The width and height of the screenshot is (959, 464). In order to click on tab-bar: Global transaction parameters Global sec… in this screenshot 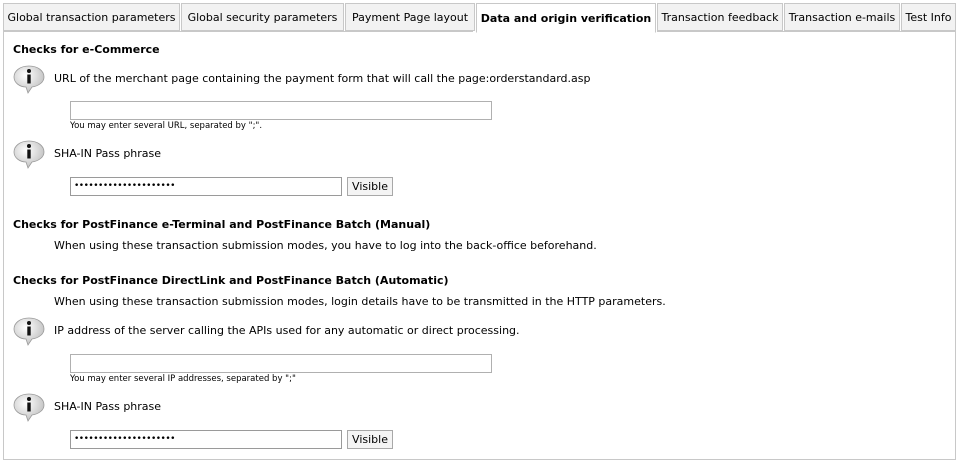, I will do `click(479, 18)`.